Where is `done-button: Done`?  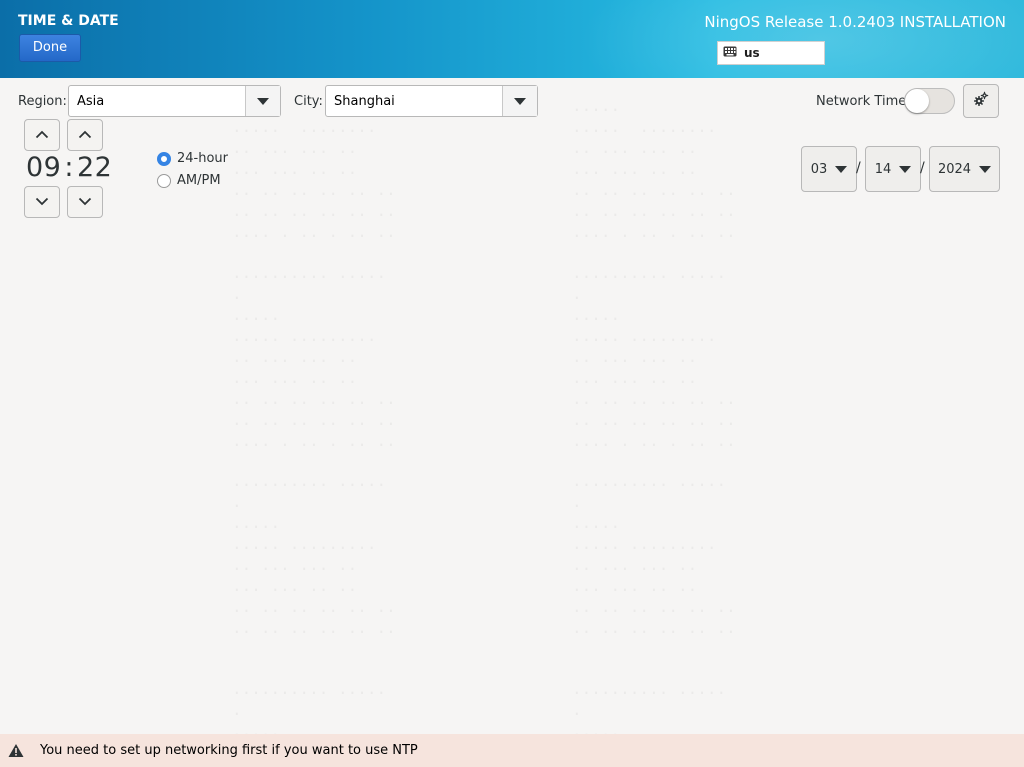
done-button: Done is located at coordinates (50, 48).